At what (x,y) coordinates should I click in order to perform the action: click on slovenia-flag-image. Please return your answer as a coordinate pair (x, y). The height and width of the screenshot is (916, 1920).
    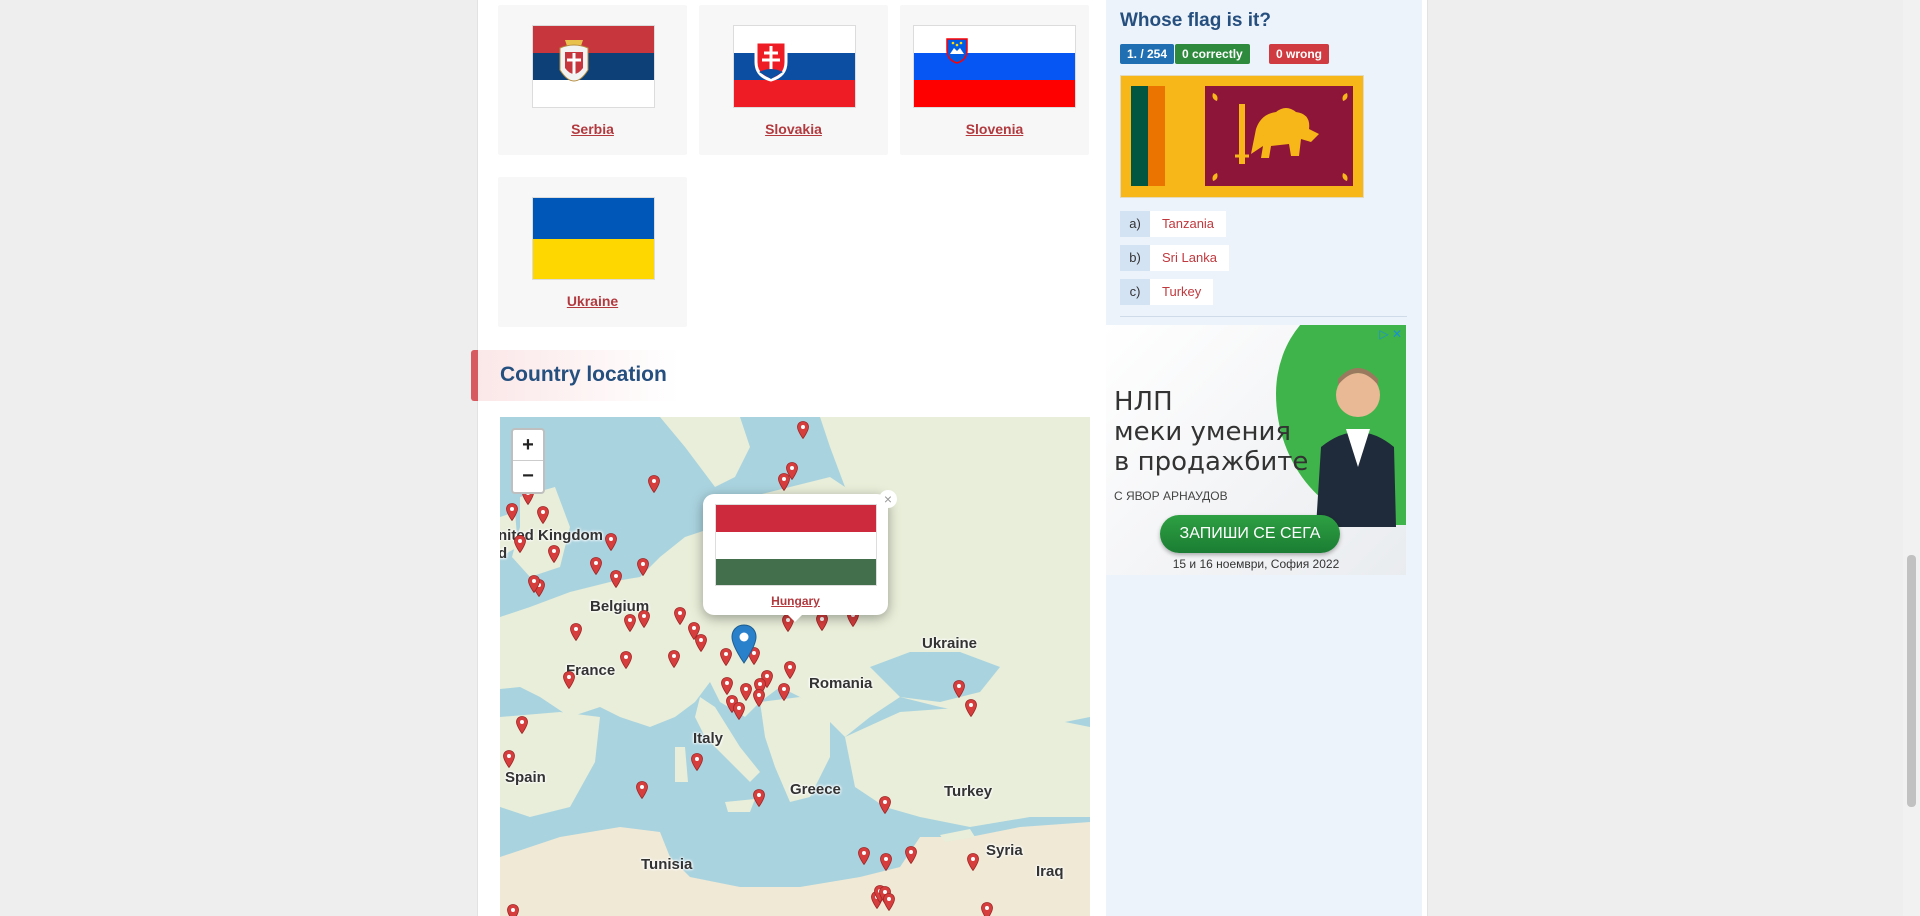
    Looking at the image, I should click on (994, 66).